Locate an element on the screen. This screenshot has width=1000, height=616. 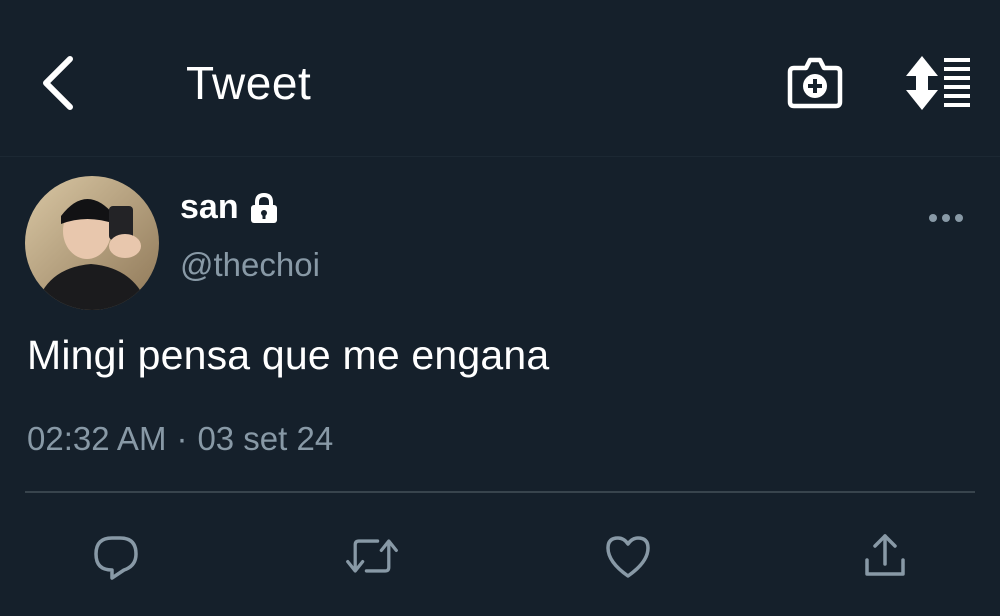
tweet-text: Mingi pensa que me engana is located at coordinates (288, 355).